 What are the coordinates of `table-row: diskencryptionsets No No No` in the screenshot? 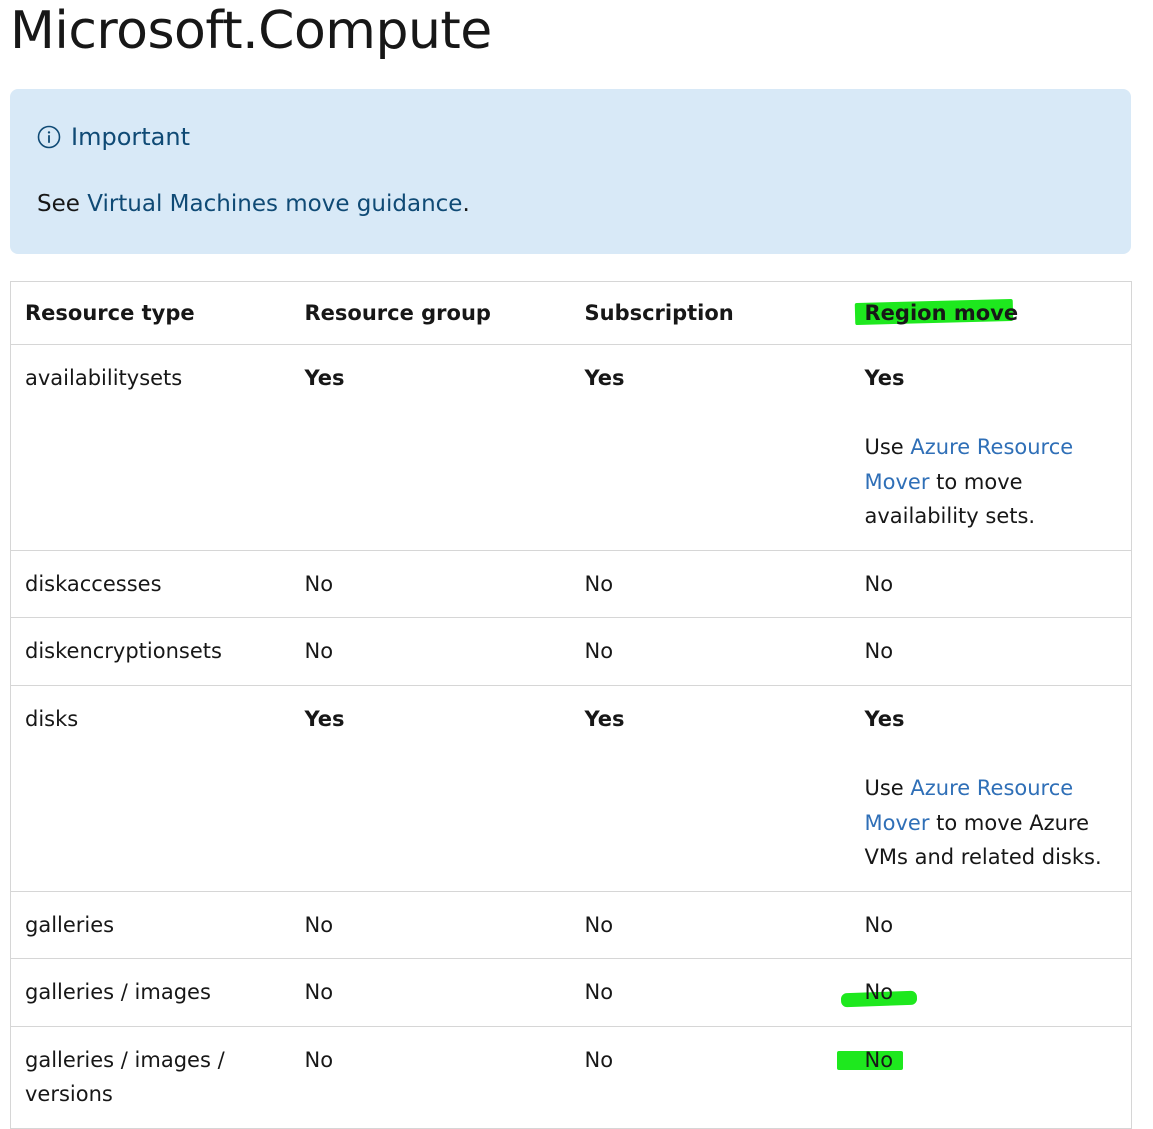 It's located at (571, 651).